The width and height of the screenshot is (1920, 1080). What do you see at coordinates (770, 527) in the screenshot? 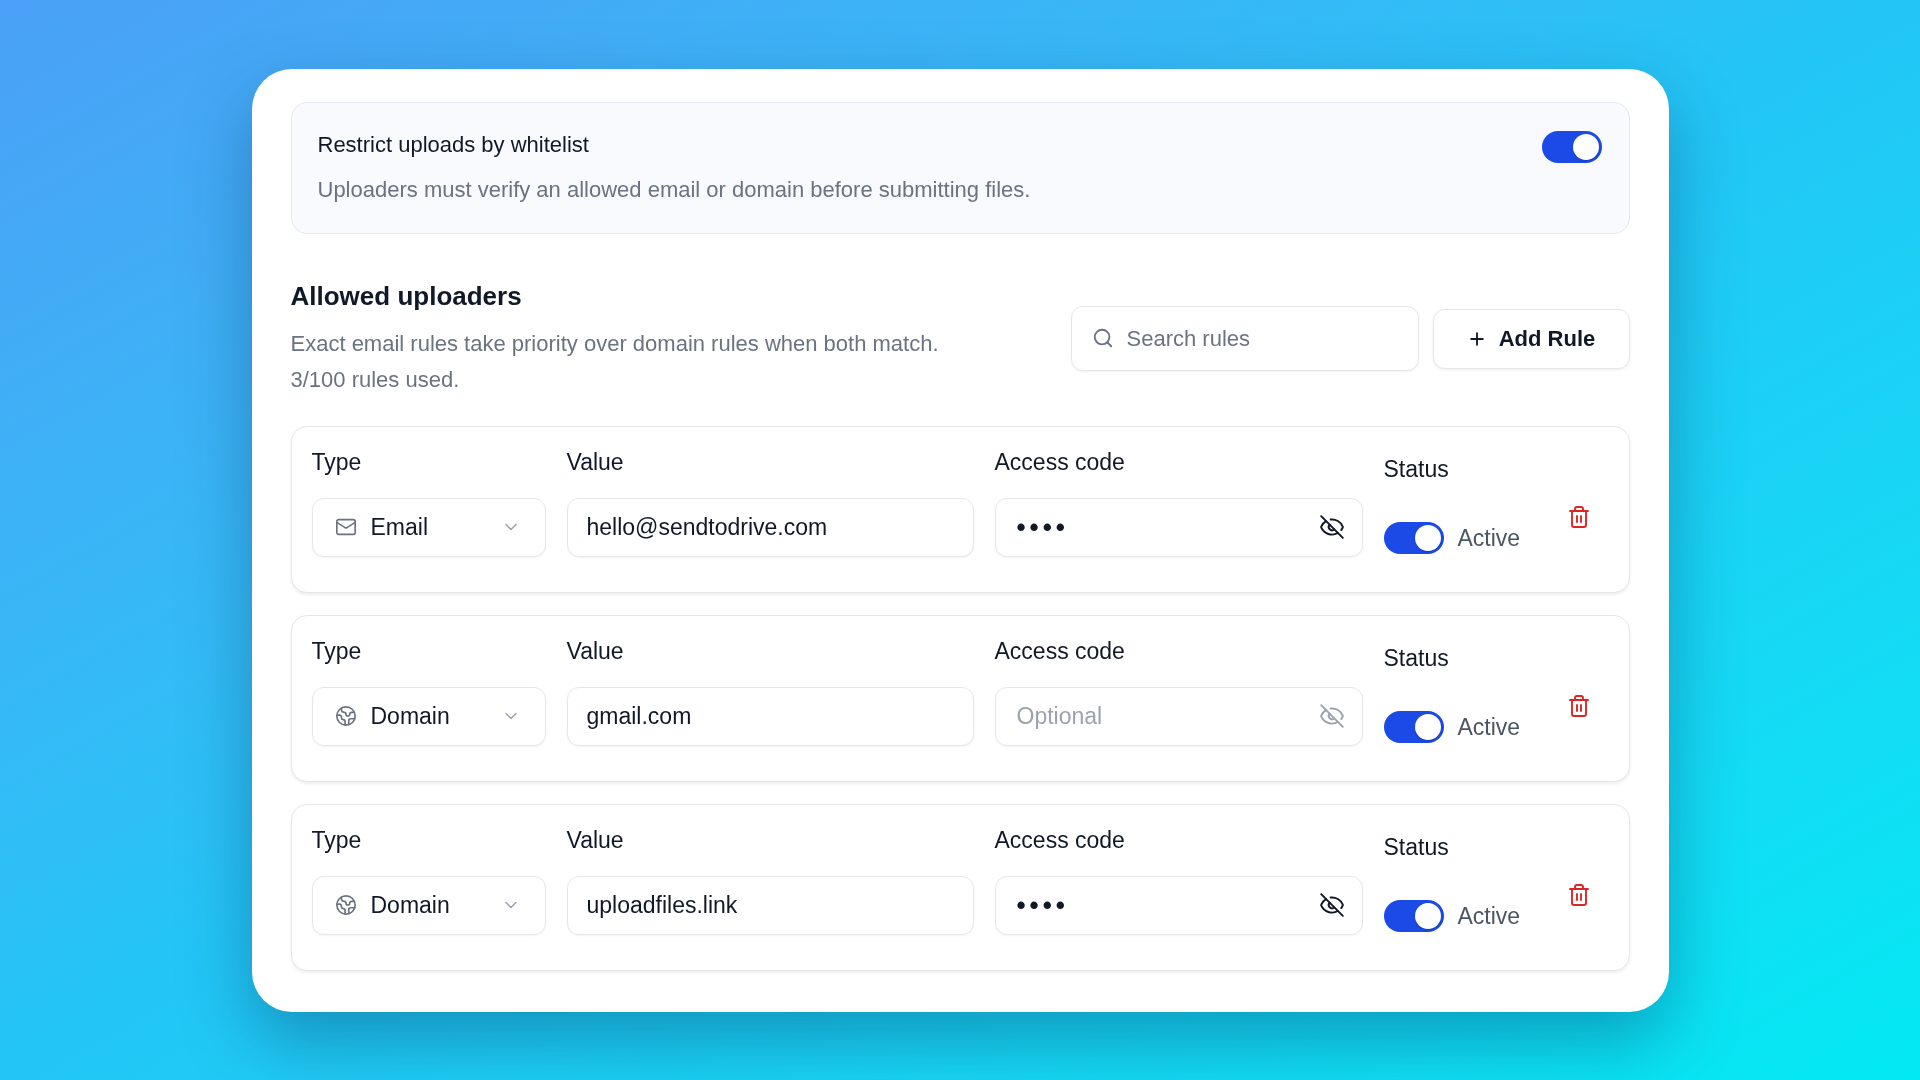
I see `value-field: hello@sendtodrive.com` at bounding box center [770, 527].